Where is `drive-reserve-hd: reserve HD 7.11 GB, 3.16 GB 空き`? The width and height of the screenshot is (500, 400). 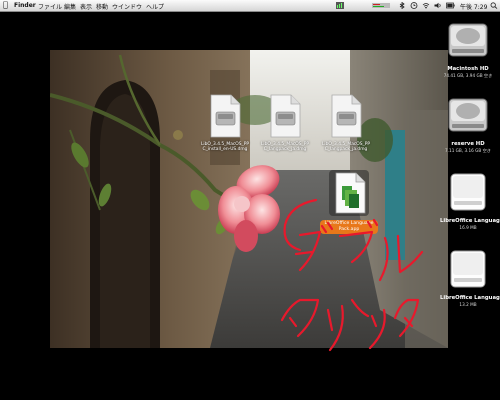
drive-reserve-hd: reserve HD 7.11 GB, 3.16 GB 空き is located at coordinates (468, 123).